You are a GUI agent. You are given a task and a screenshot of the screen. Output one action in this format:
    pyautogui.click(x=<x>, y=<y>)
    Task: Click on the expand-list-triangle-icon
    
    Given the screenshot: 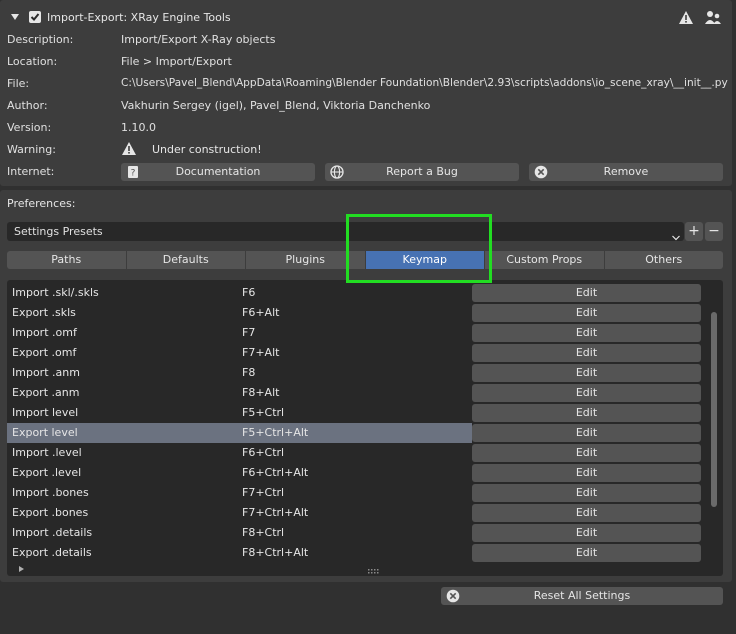 What is the action you would take?
    pyautogui.click(x=21, y=567)
    